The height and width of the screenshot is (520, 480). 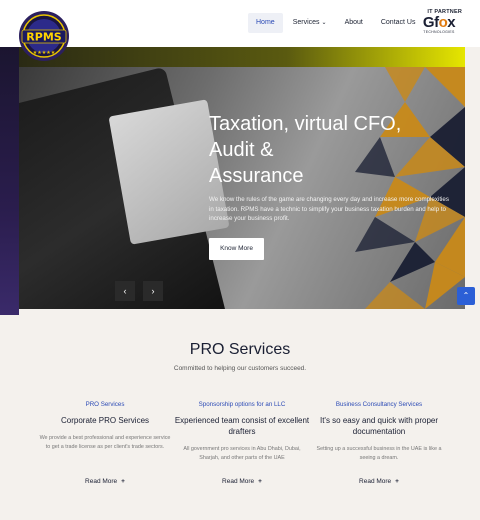 I want to click on service-kicker: Business Consultancy Services, so click(x=379, y=404).